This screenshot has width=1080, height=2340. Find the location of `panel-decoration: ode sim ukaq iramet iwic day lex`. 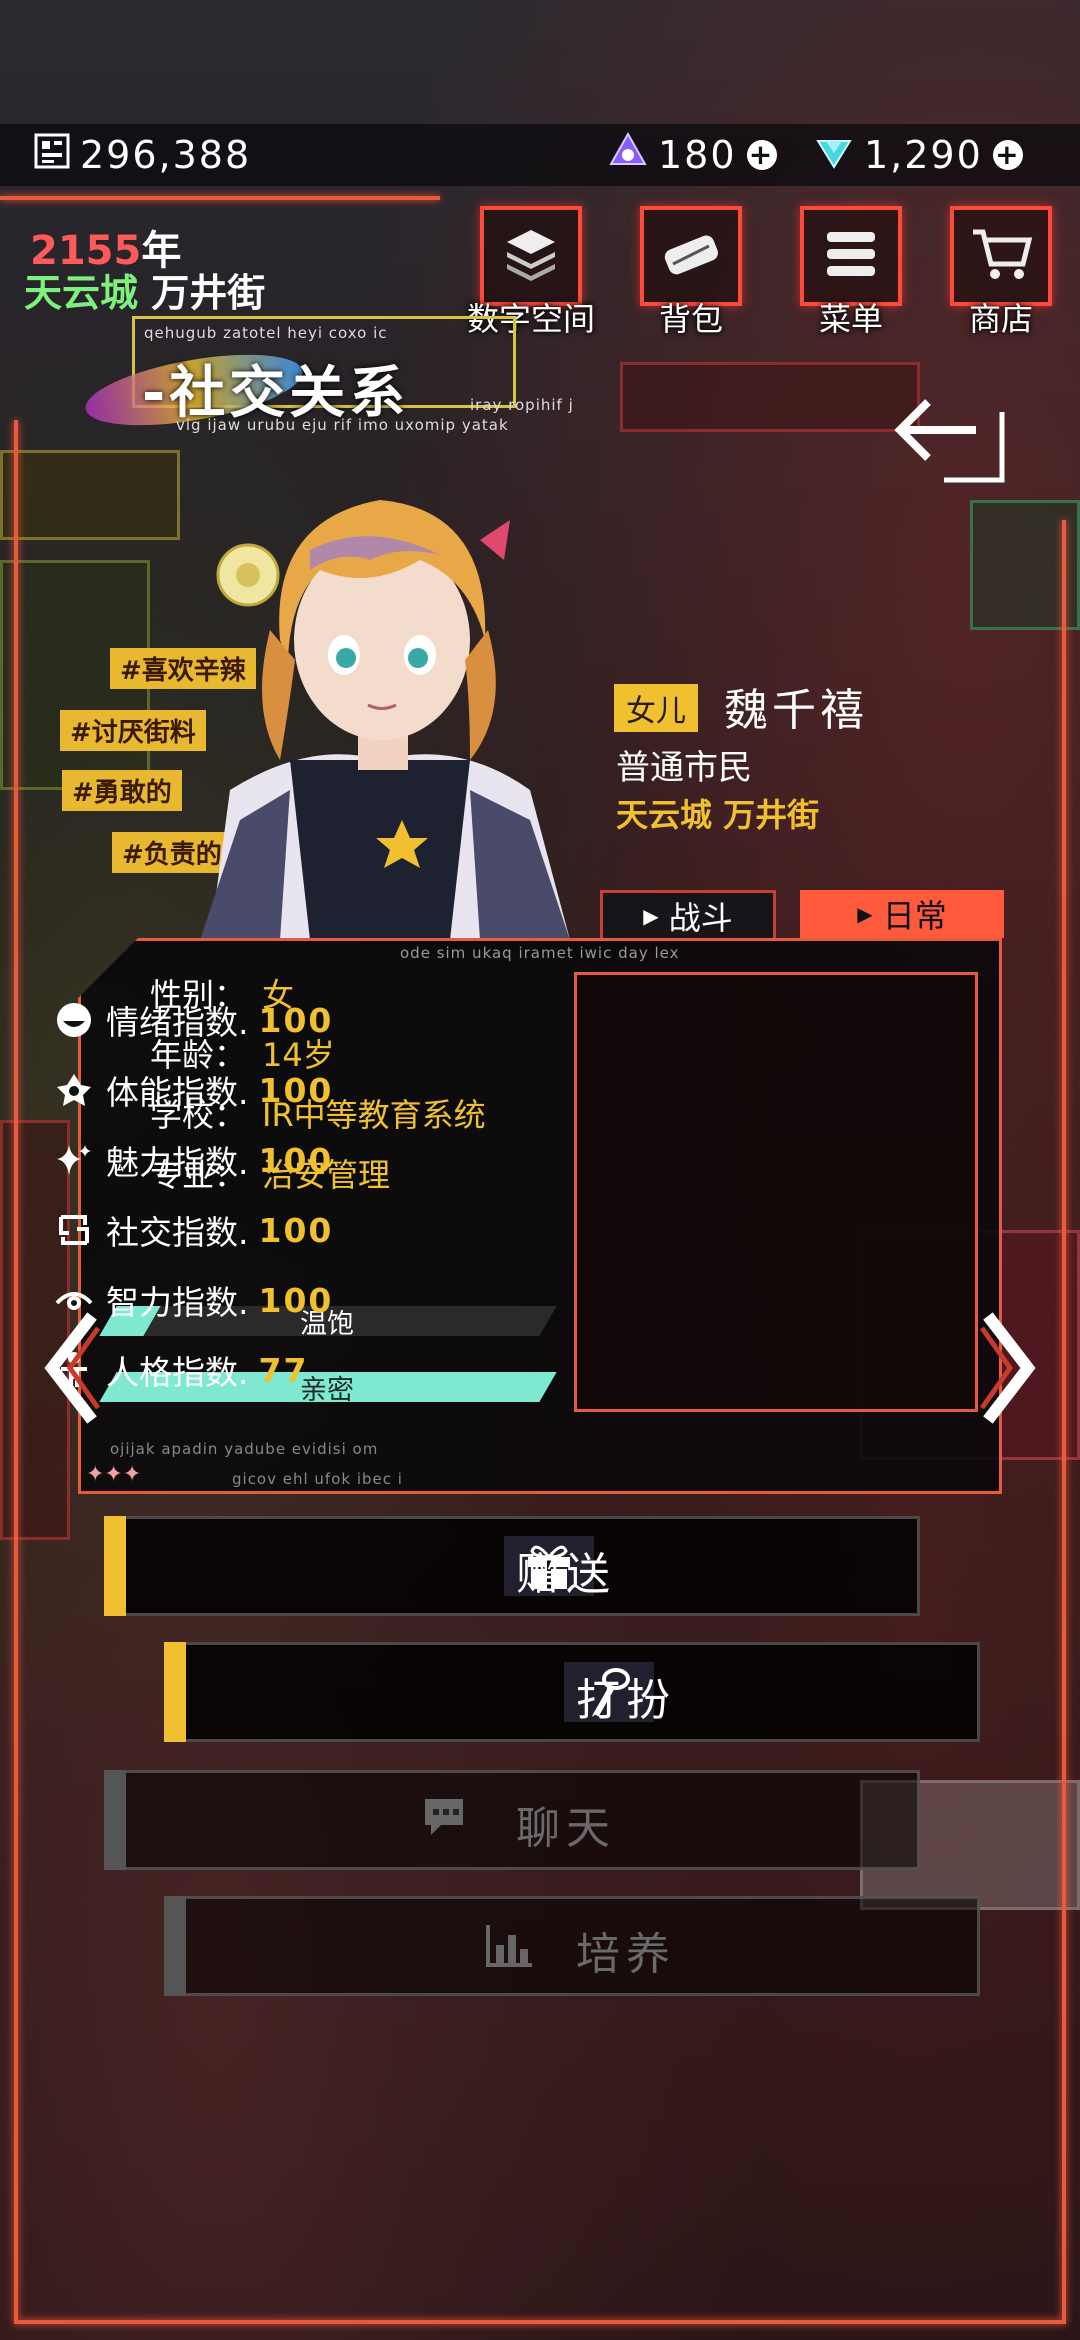

panel-decoration: ode sim ukaq iramet iwic day lex is located at coordinates (540, 953).